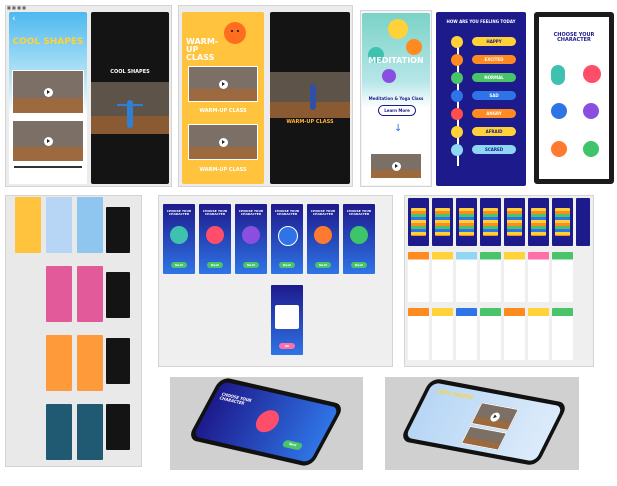 The height and width of the screenshot is (486, 617). What do you see at coordinates (494, 59) in the screenshot?
I see `mood-excited: EXCITED` at bounding box center [494, 59].